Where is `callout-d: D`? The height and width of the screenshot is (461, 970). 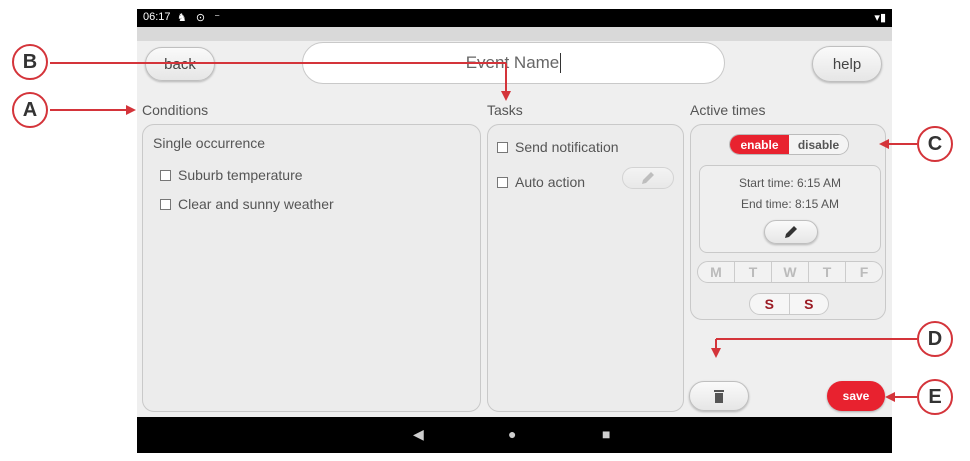
callout-d: D is located at coordinates (935, 339).